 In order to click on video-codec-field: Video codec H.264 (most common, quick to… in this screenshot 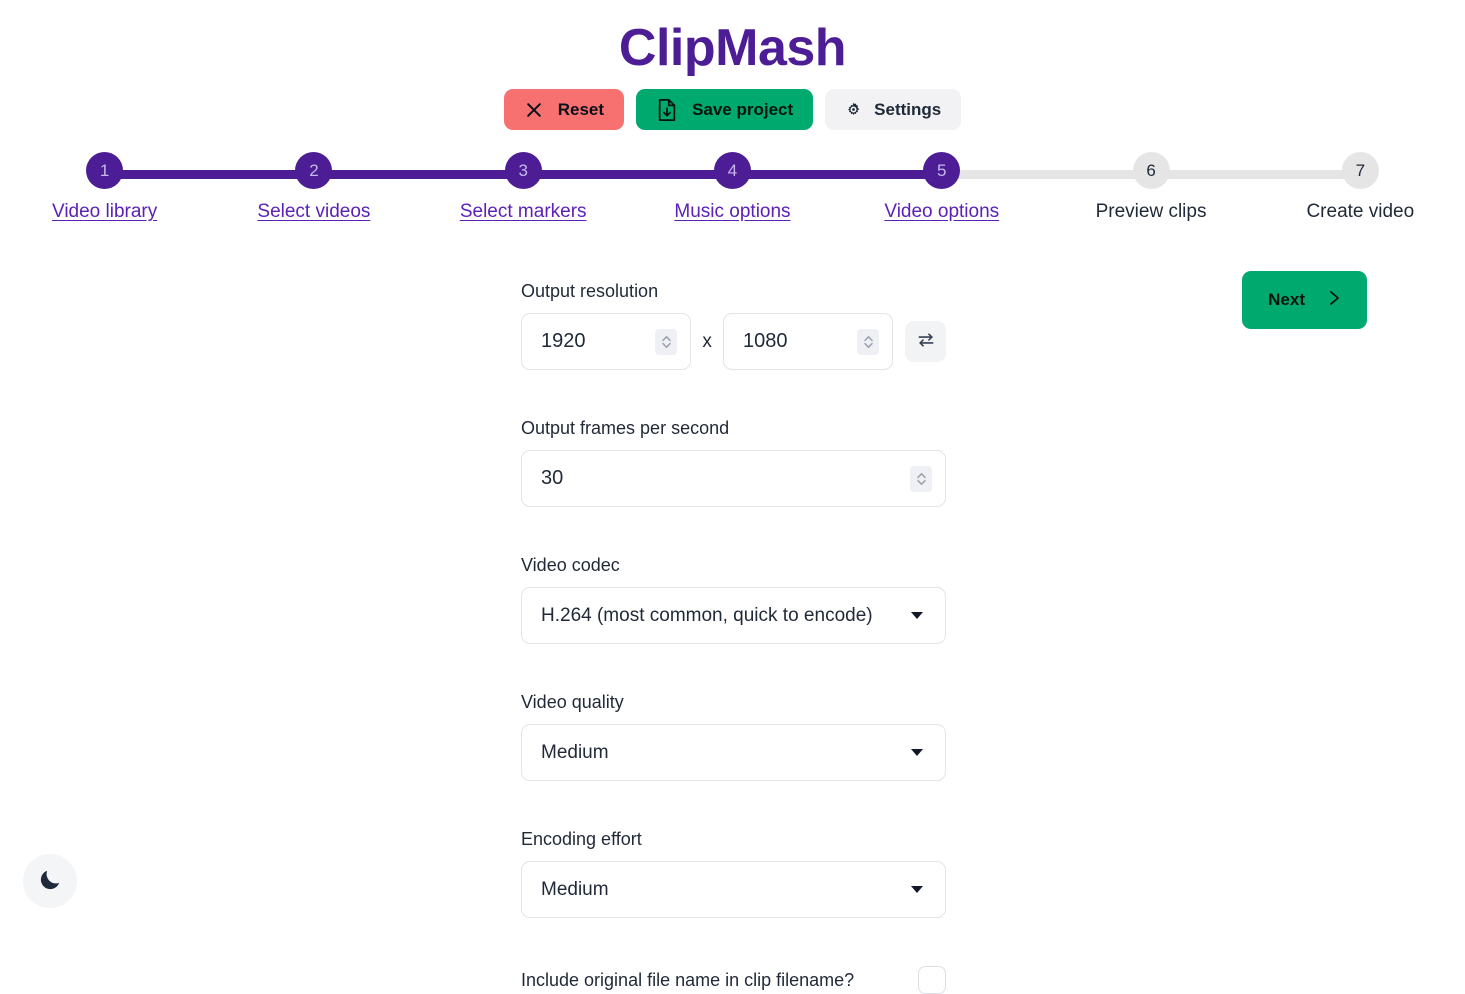, I will do `click(733, 599)`.